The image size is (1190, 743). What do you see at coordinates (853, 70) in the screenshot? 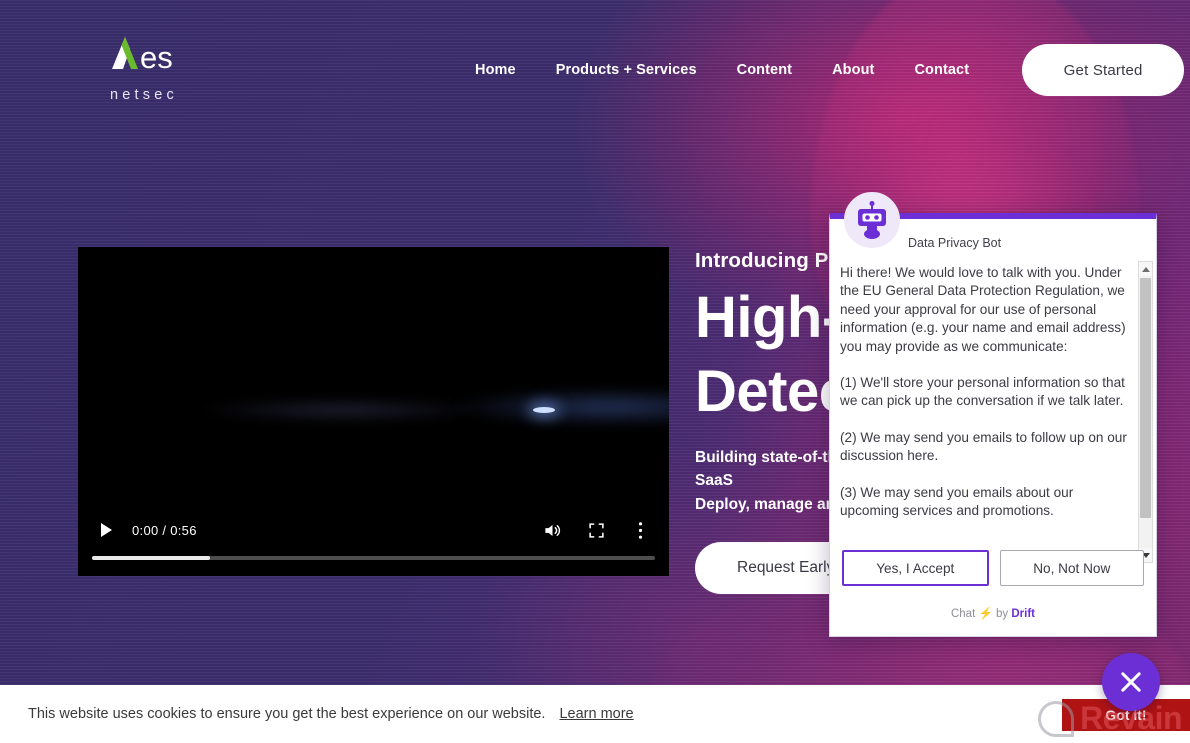
I see `nav-item-about: About` at bounding box center [853, 70].